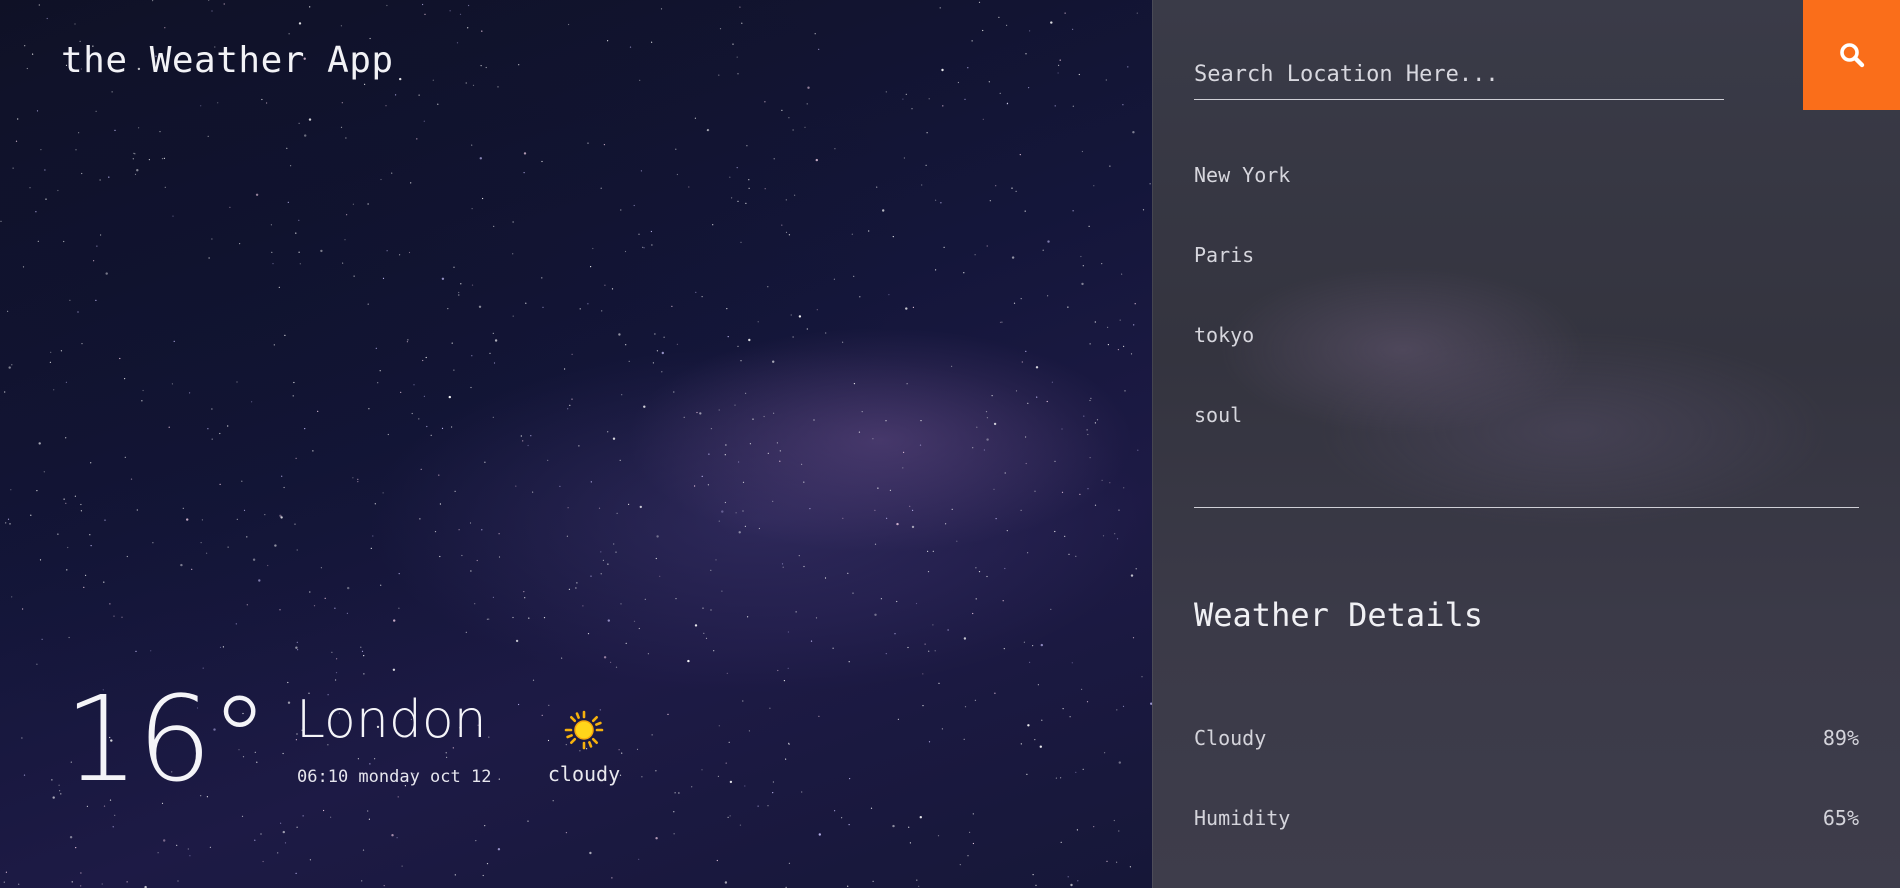  Describe the element at coordinates (394, 777) in the screenshot. I see `date-time: 06:10 monday oct 12` at that location.